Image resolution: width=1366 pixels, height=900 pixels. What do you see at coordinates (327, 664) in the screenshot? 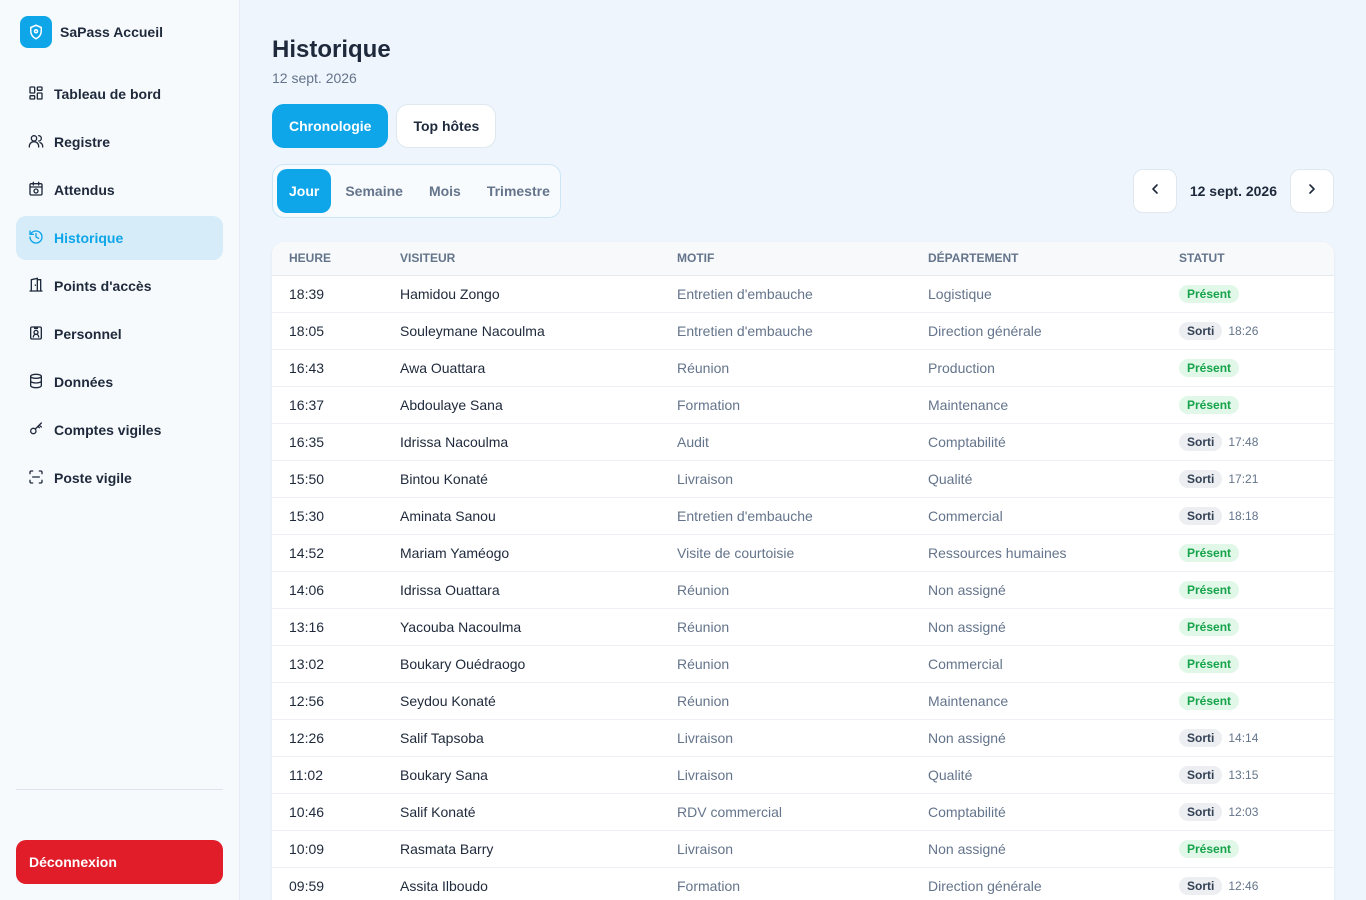
I see `cell-time: 13:02` at bounding box center [327, 664].